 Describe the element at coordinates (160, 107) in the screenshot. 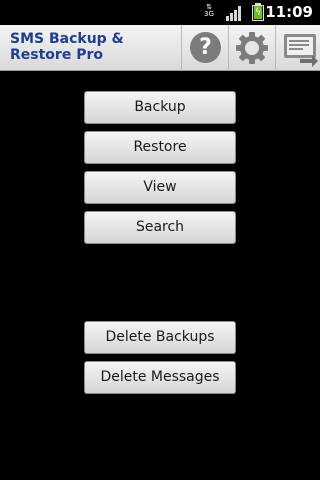

I see `backup-button: Backup` at that location.